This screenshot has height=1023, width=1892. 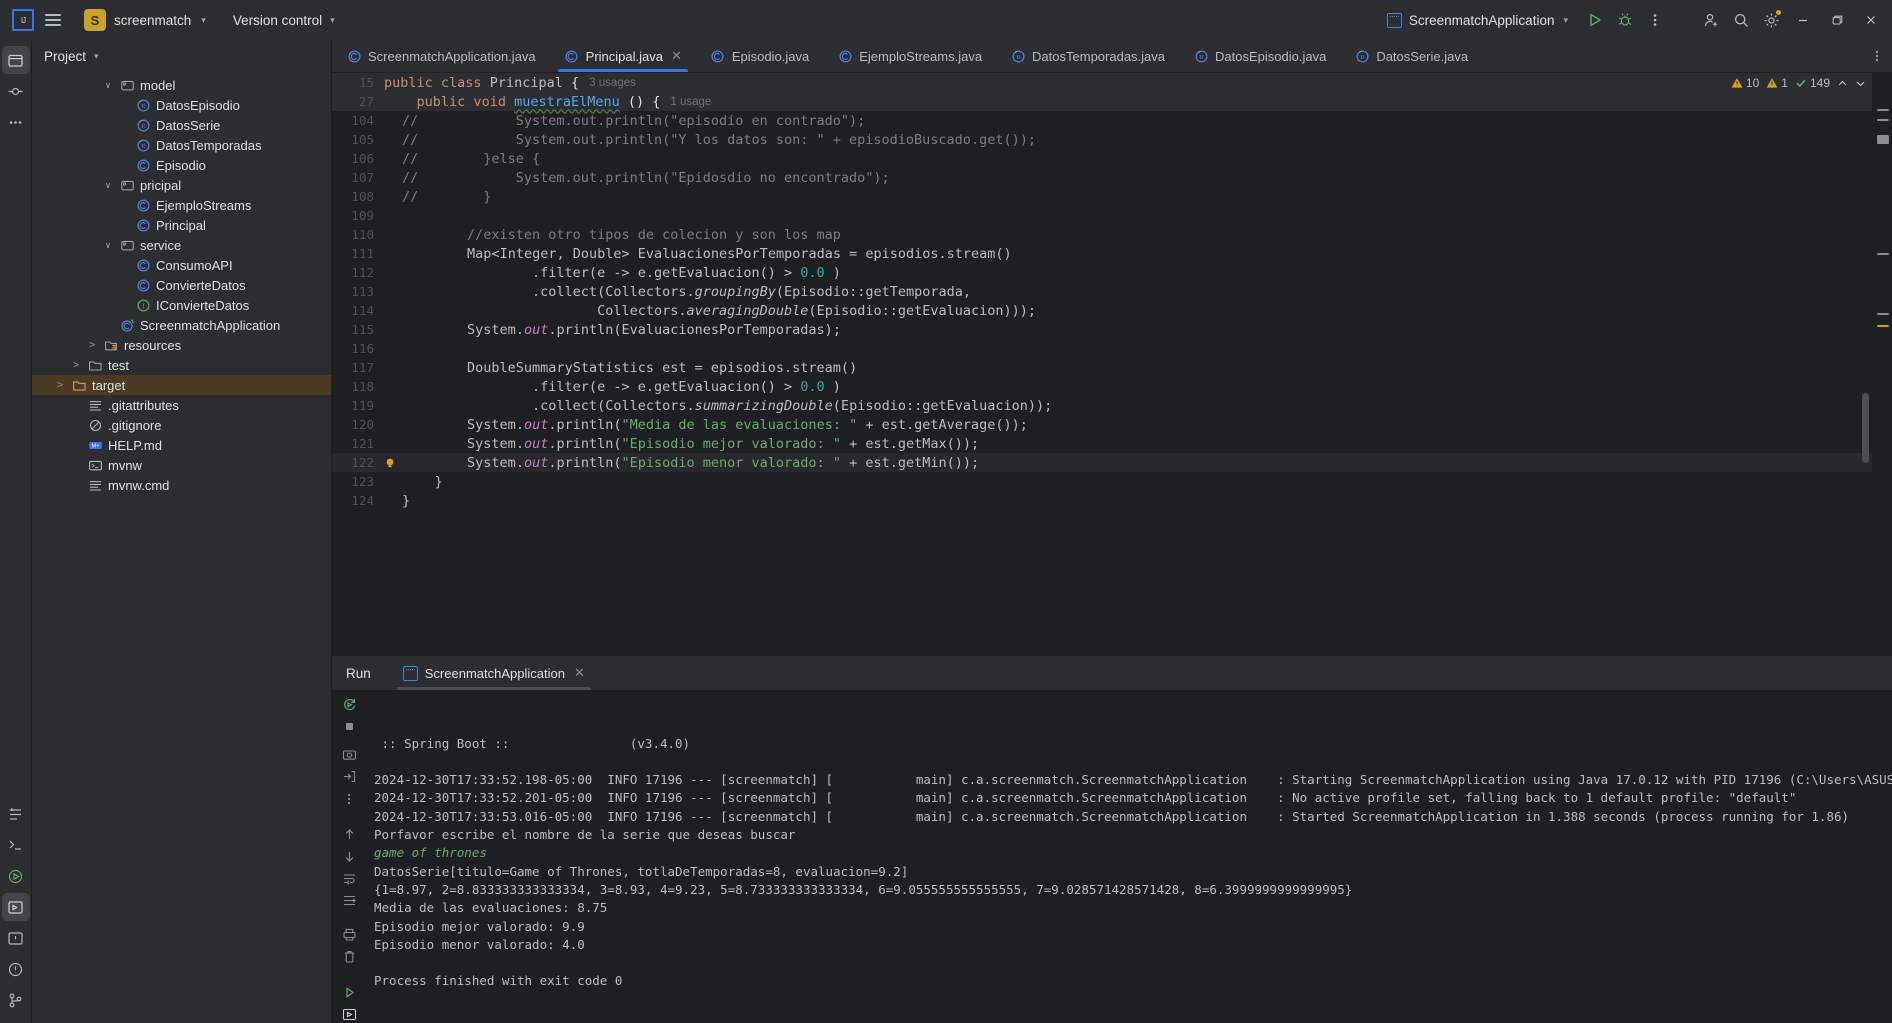 I want to click on run-configuration-selector: ScreenmatchApplication ▾, so click(x=1477, y=20).